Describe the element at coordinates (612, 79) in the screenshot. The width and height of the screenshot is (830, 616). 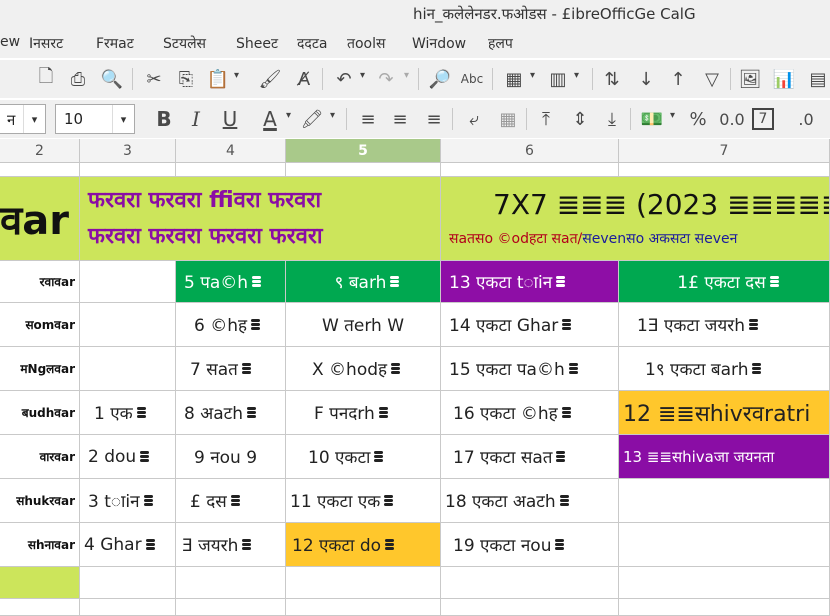
I see `sort-icon: ⇅` at that location.